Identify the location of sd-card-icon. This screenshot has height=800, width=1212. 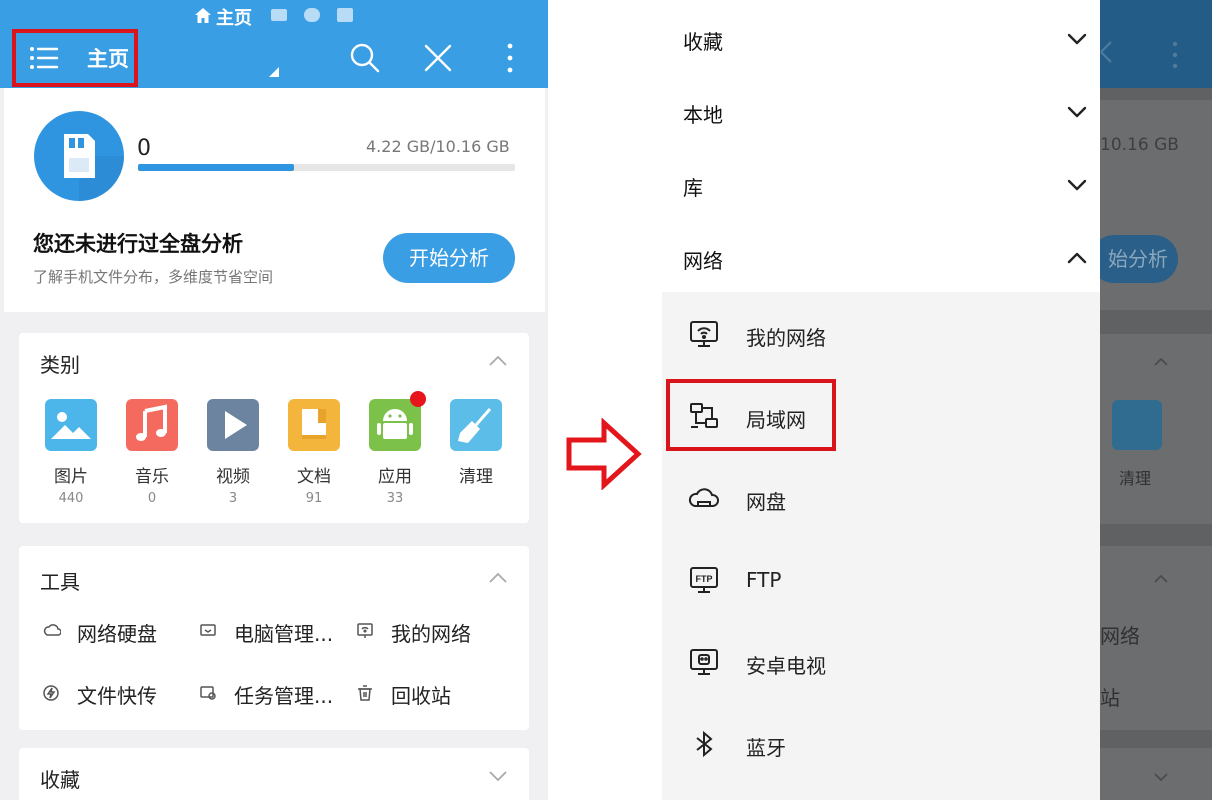
(79, 156).